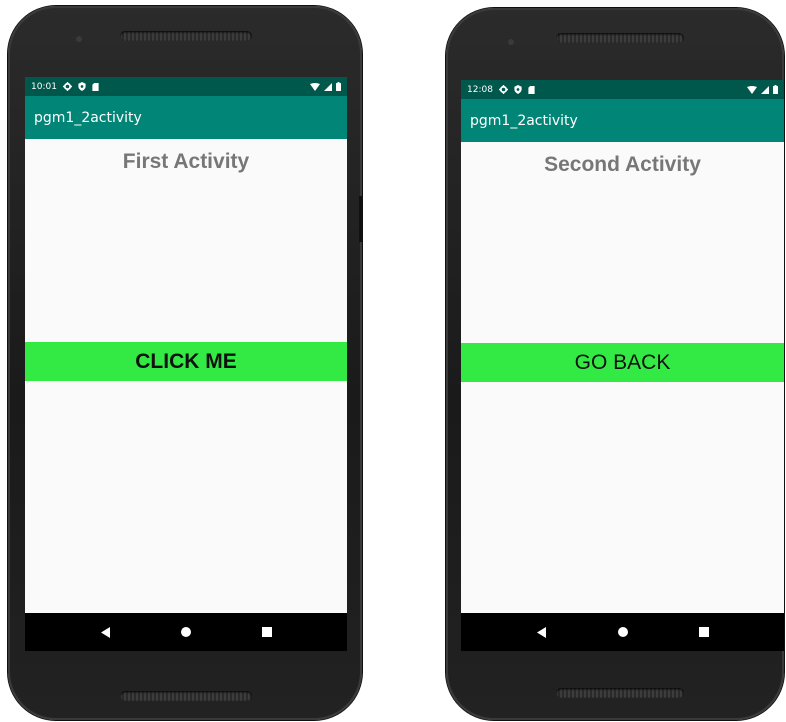 Image resolution: width=786 pixels, height=722 pixels. What do you see at coordinates (622, 89) in the screenshot?
I see `status-bar: 12:08` at bounding box center [622, 89].